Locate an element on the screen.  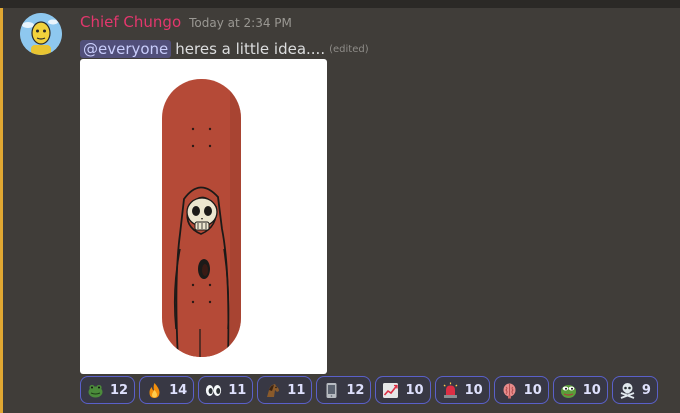
reaction-count: 9 is located at coordinates (646, 390).